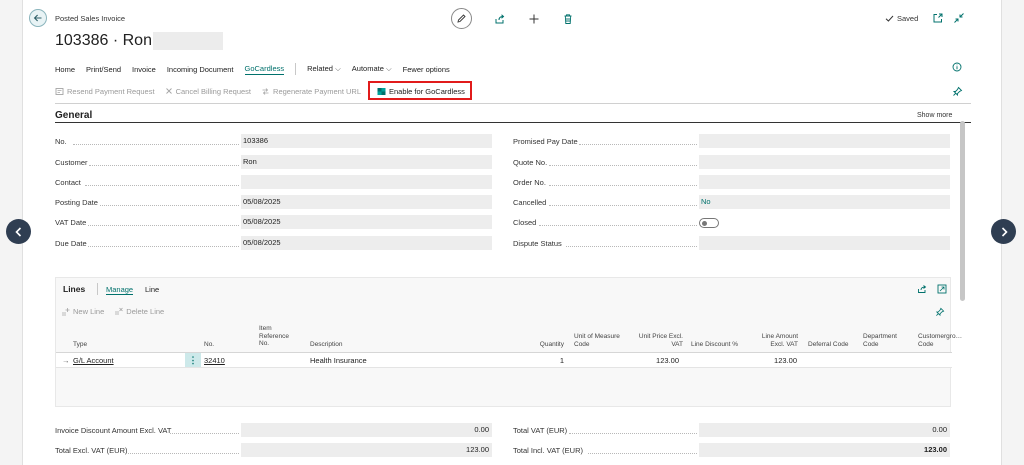 The height and width of the screenshot is (465, 1024). What do you see at coordinates (338, 68) in the screenshot?
I see `chevron-down-icon: ⌵` at bounding box center [338, 68].